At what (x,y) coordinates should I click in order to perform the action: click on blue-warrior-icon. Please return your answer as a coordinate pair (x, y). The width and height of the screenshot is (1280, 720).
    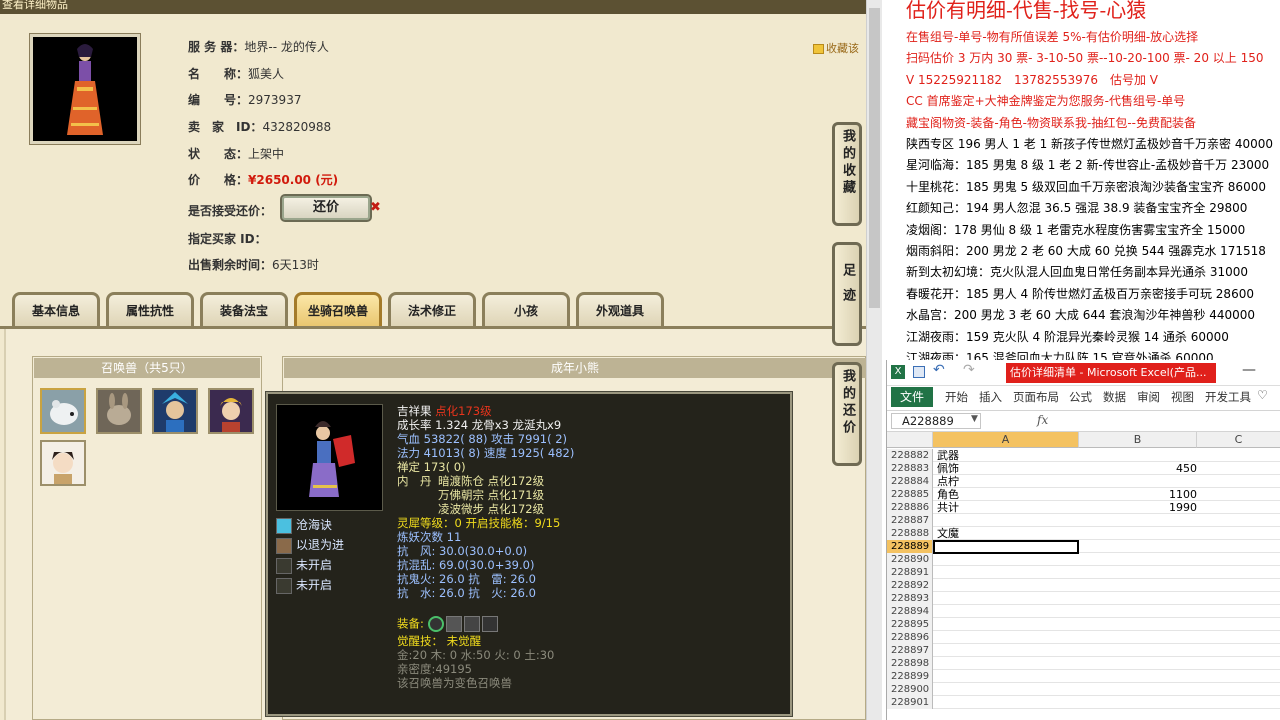
    Looking at the image, I should click on (175, 411).